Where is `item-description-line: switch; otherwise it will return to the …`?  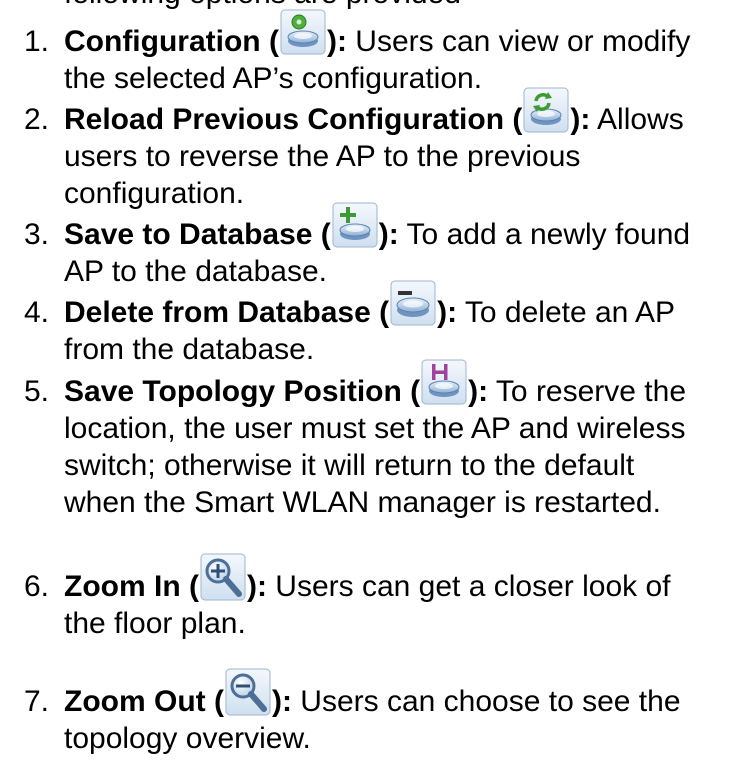 item-description-line: switch; otherwise it will return to the … is located at coordinates (349, 465).